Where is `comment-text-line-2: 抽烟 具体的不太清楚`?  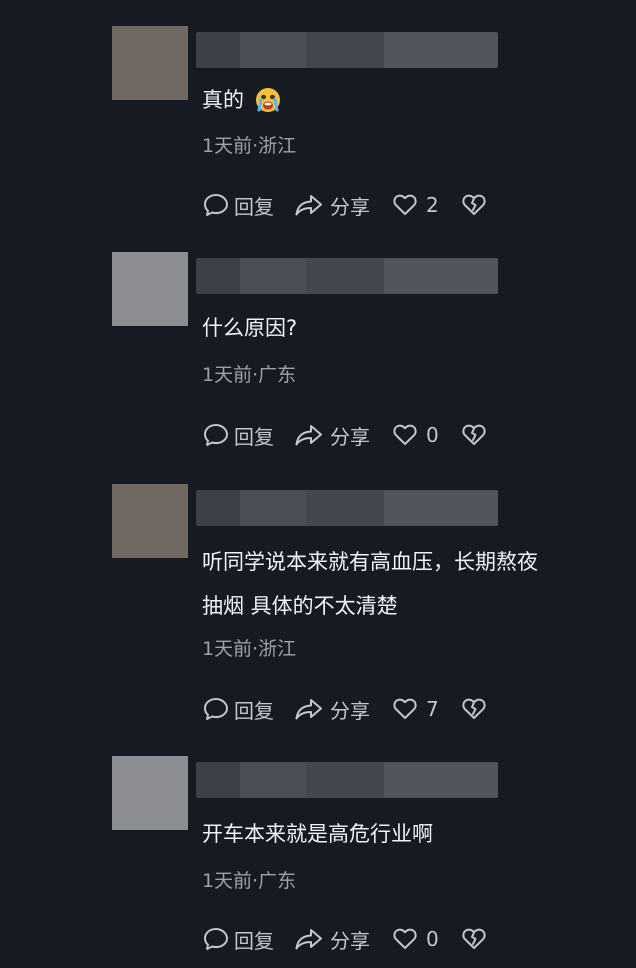 comment-text-line-2: 抽烟 具体的不太清楚 is located at coordinates (300, 606).